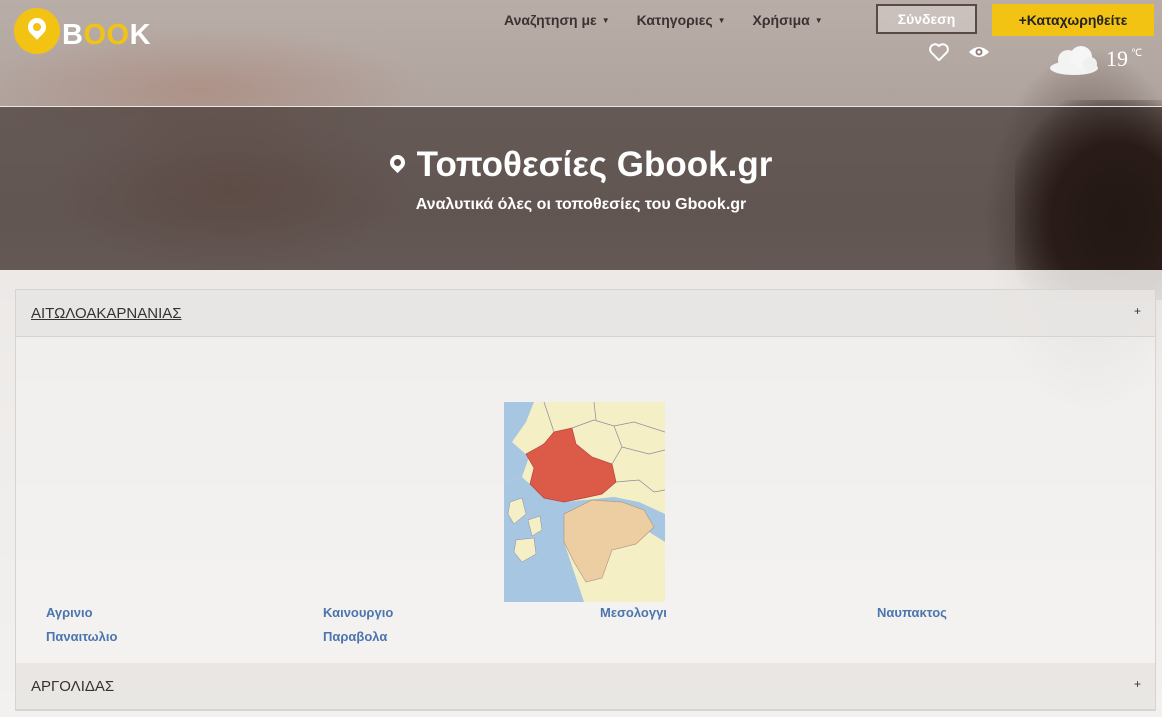  I want to click on map-marker-icon, so click(397, 162).